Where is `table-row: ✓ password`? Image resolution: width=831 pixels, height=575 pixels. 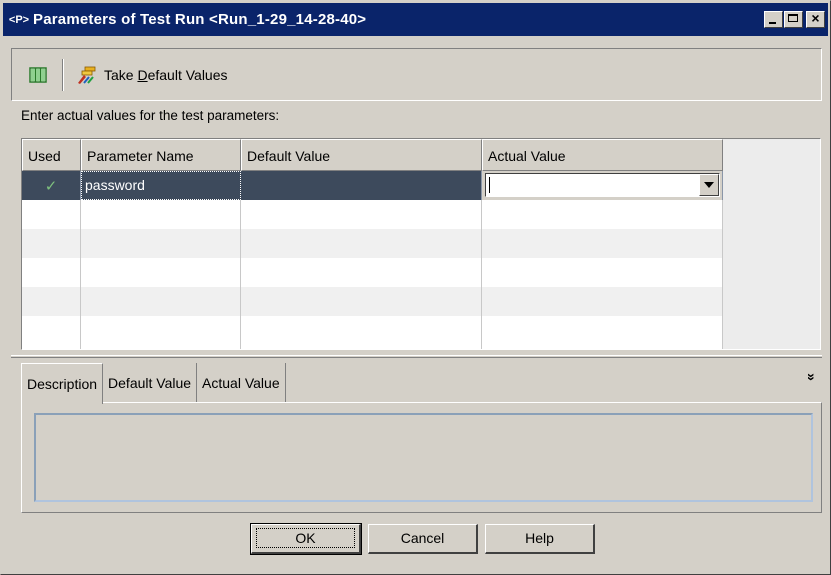 table-row: ✓ password is located at coordinates (372, 185).